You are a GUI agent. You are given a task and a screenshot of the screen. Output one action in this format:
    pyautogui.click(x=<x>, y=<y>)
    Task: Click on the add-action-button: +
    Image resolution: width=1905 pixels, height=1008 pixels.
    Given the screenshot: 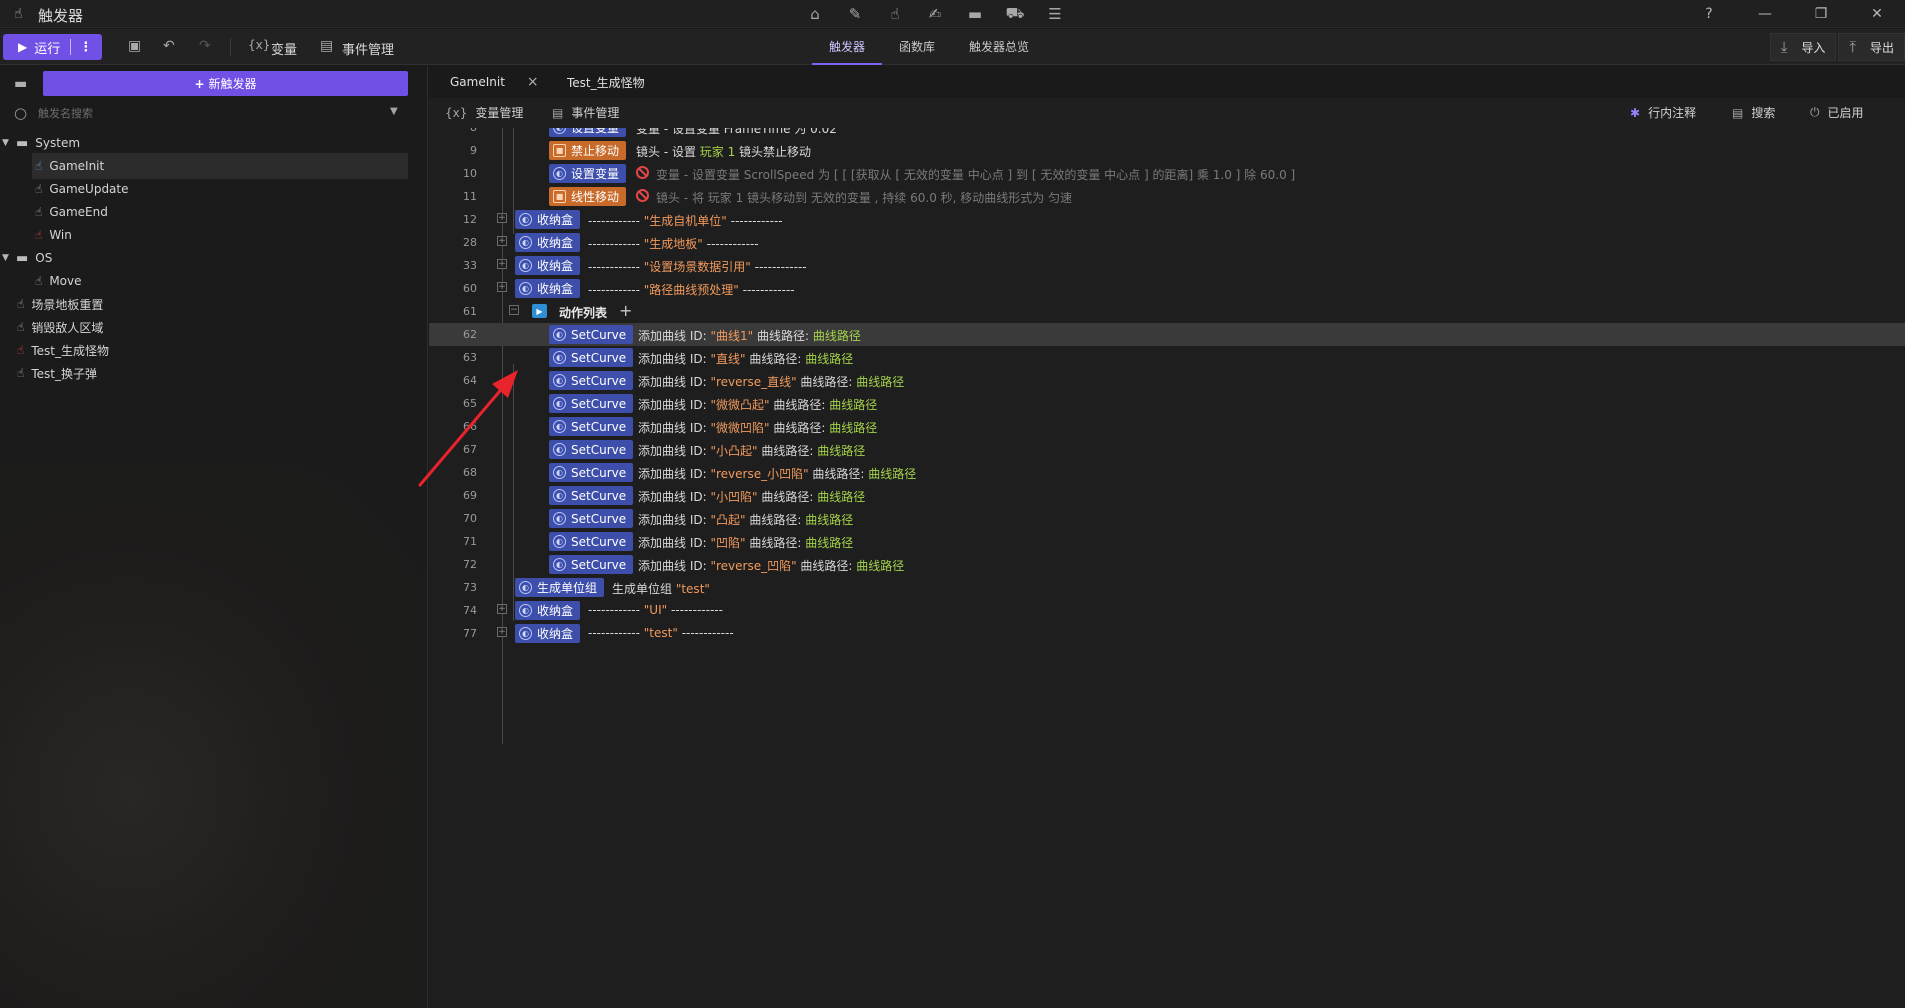 What is the action you would take?
    pyautogui.click(x=625, y=310)
    